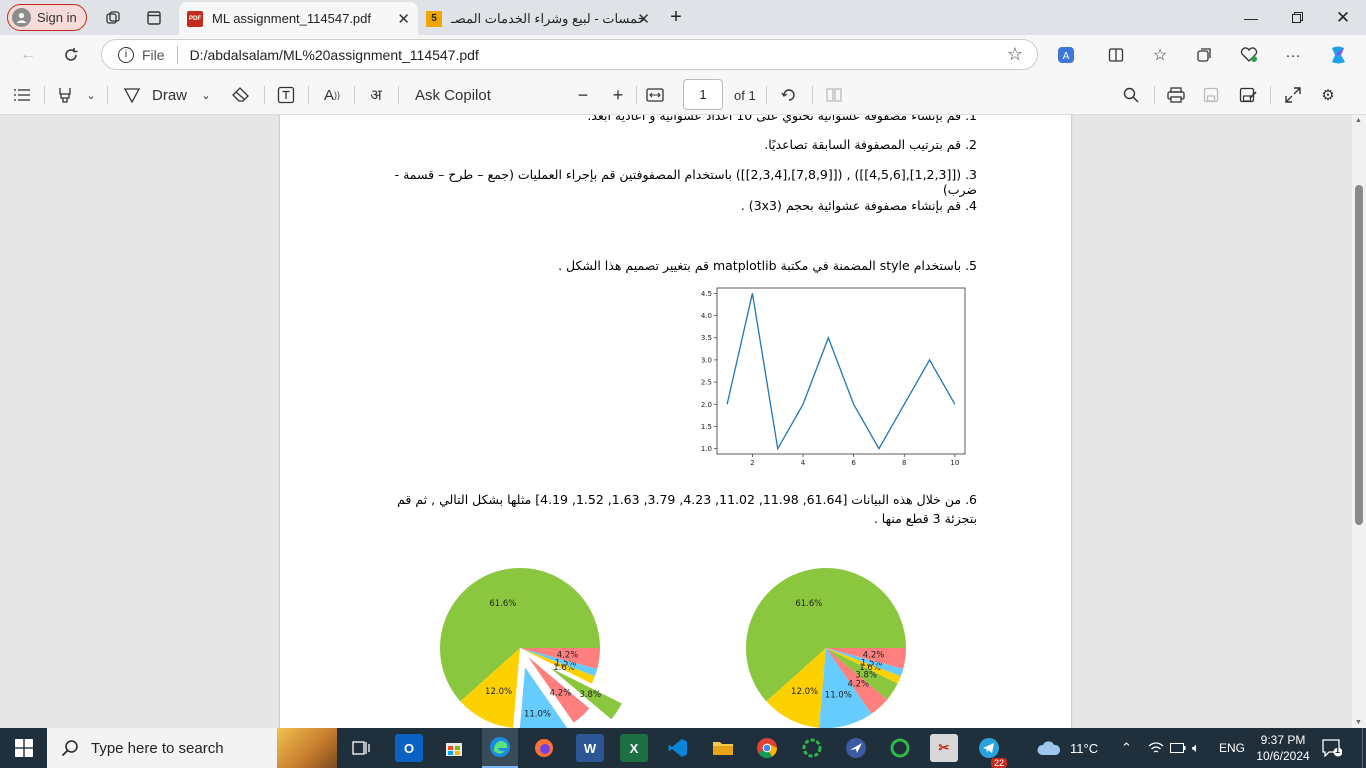 This screenshot has height=768, width=1366. What do you see at coordinates (618, 95) in the screenshot?
I see `zoom-in-icon: +` at bounding box center [618, 95].